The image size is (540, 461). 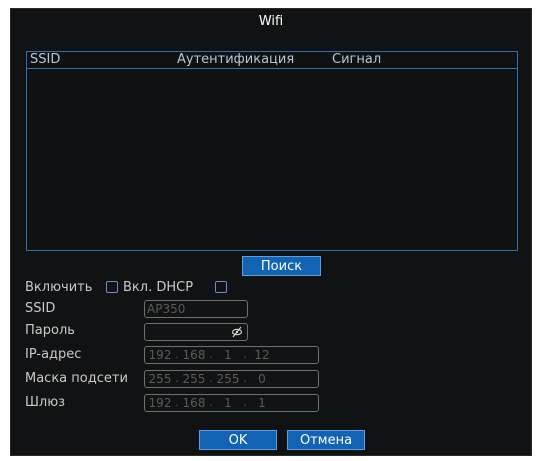 I want to click on hide-password-icon, so click(x=237, y=332).